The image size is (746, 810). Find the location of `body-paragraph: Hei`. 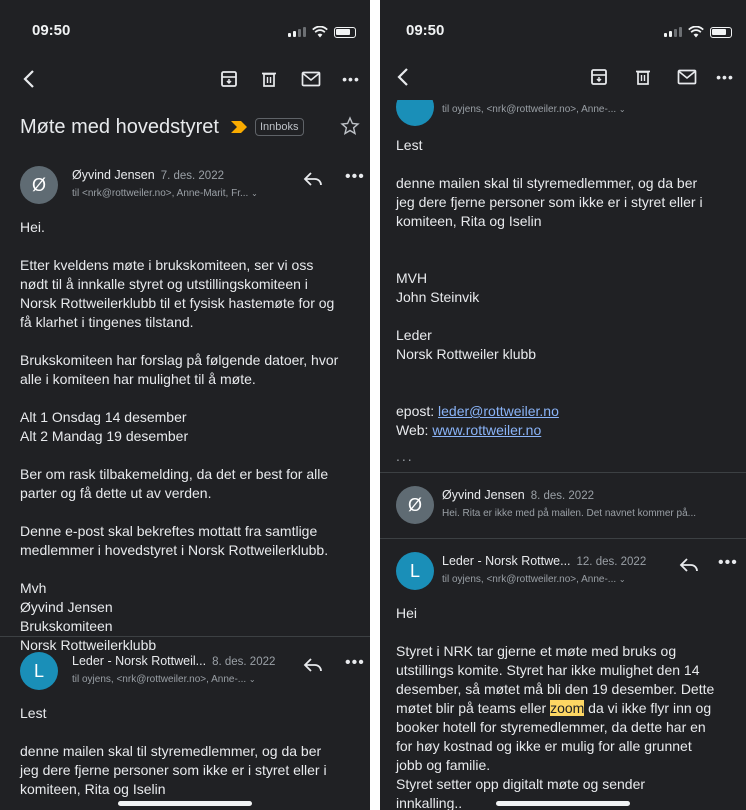

body-paragraph: Hei is located at coordinates (407, 613).